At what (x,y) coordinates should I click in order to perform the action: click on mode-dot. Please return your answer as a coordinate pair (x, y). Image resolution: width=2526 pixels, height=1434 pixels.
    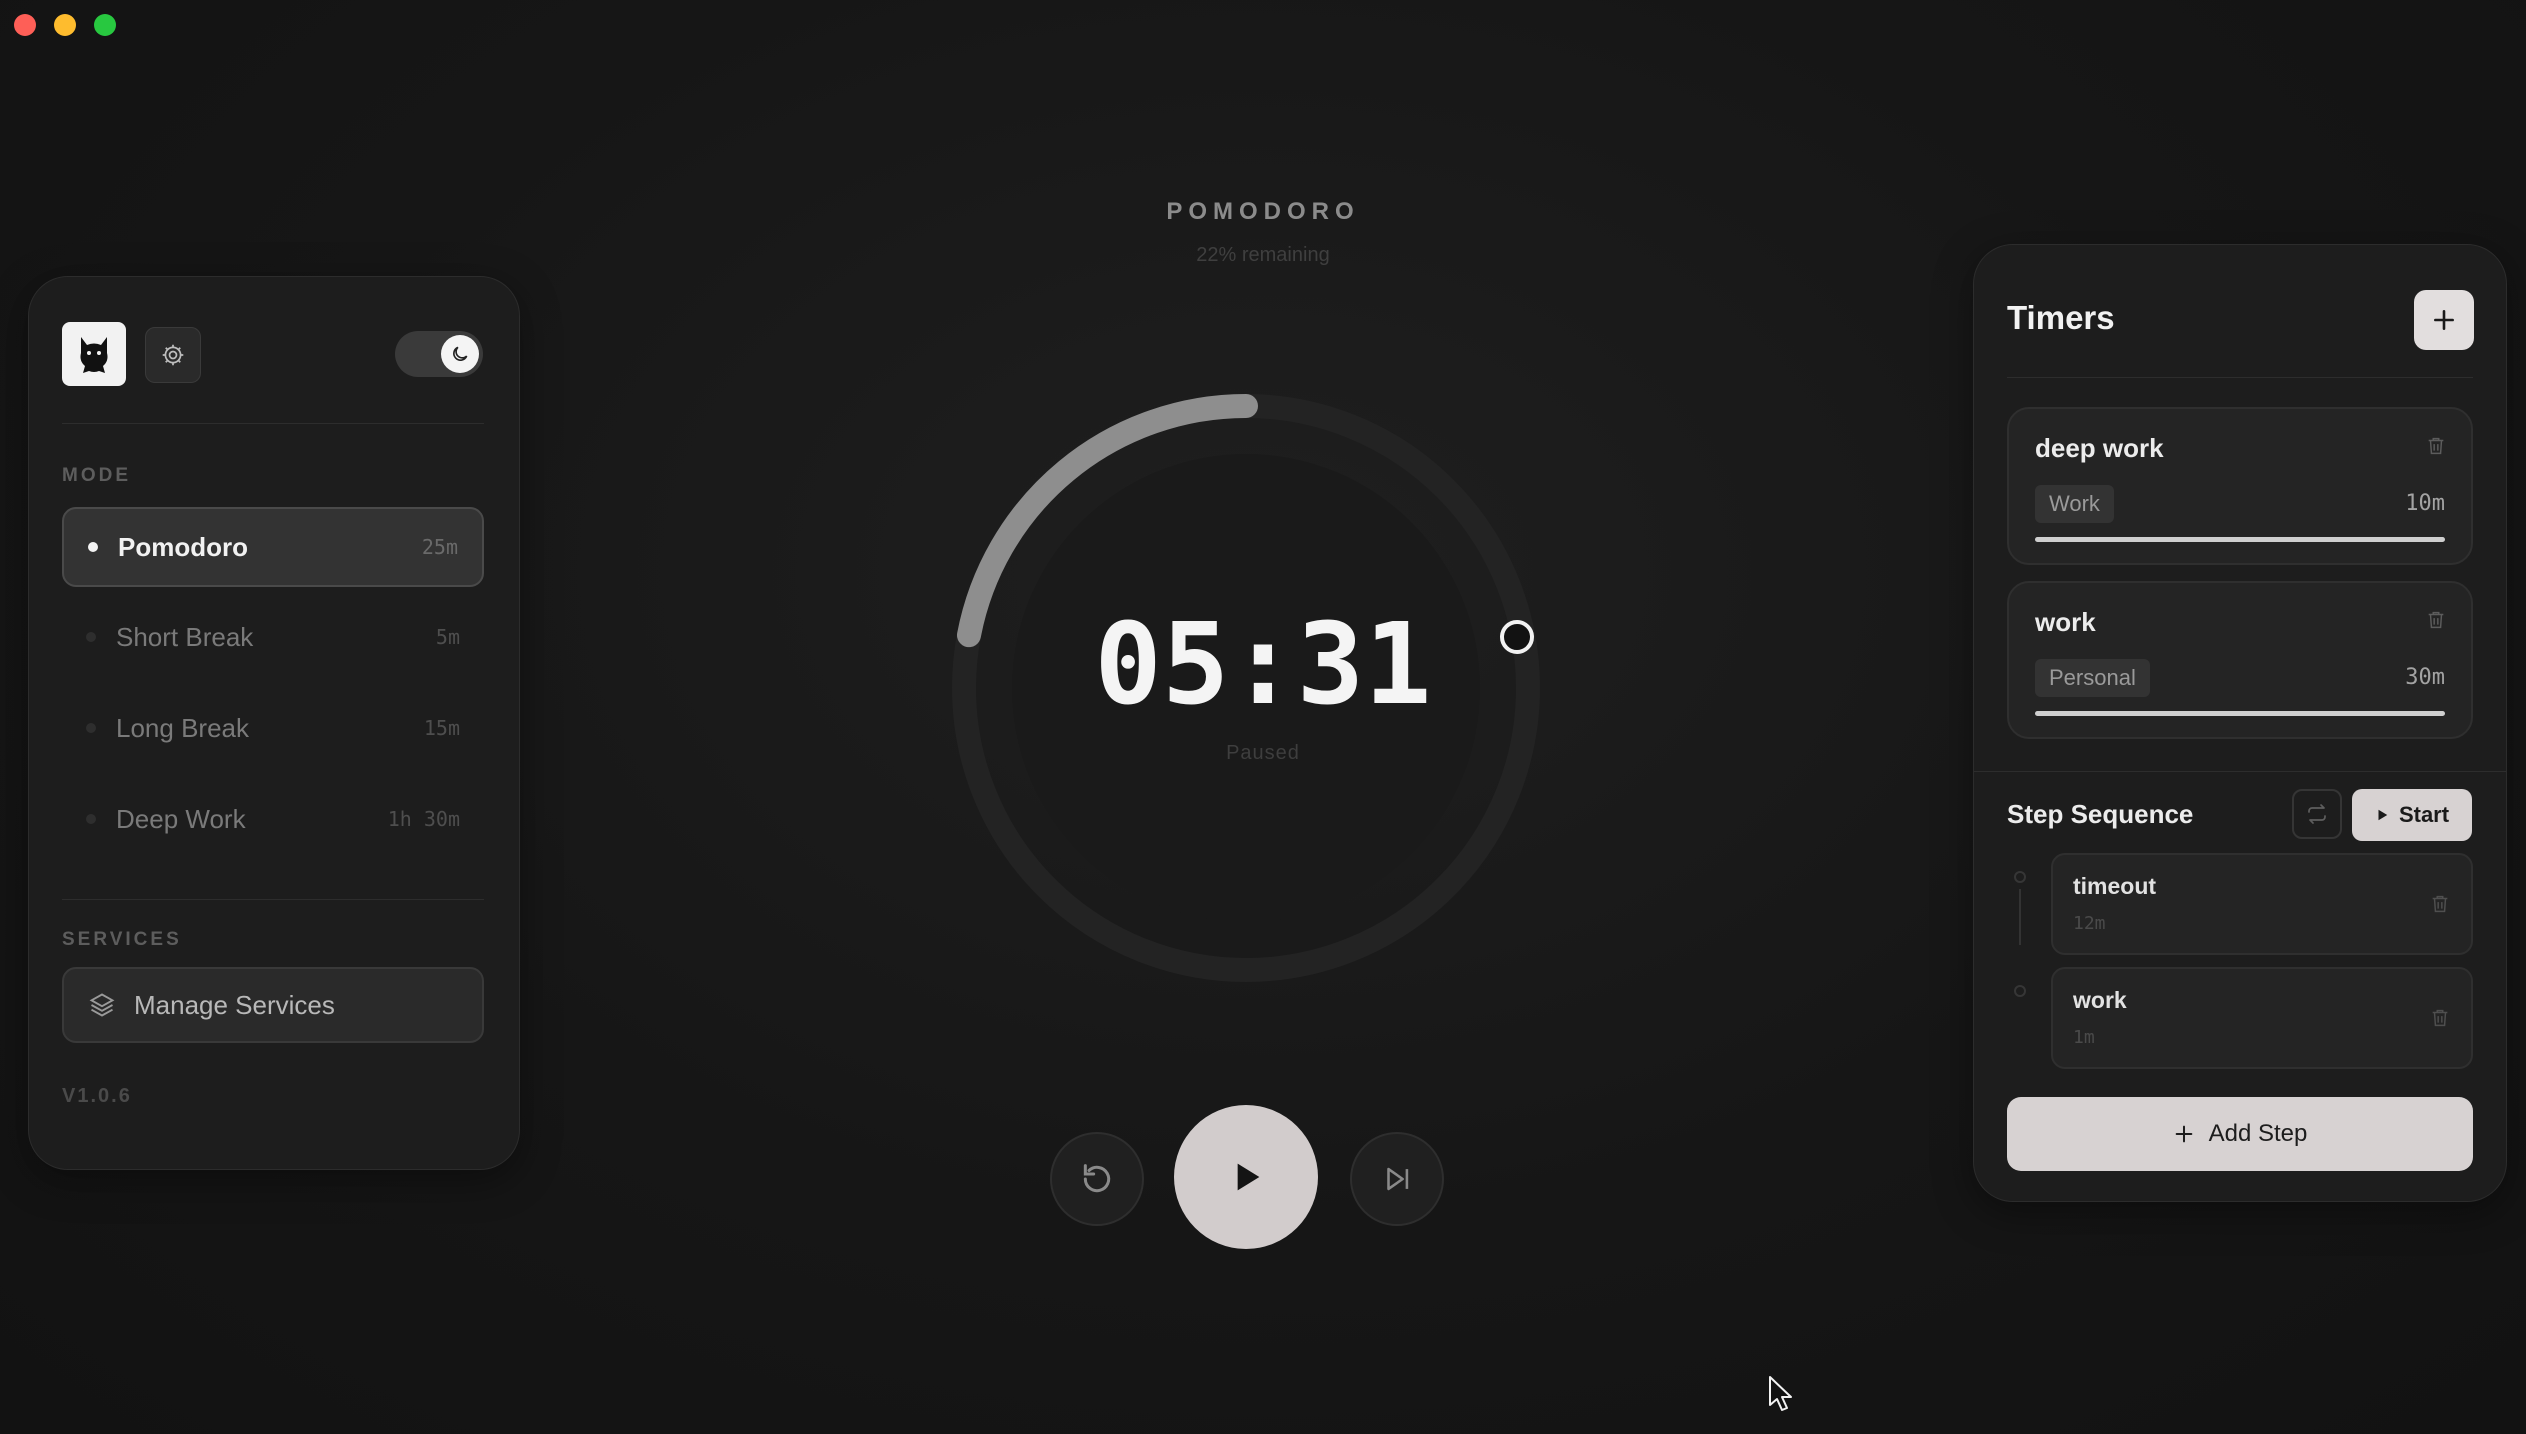
    Looking at the image, I should click on (91, 819).